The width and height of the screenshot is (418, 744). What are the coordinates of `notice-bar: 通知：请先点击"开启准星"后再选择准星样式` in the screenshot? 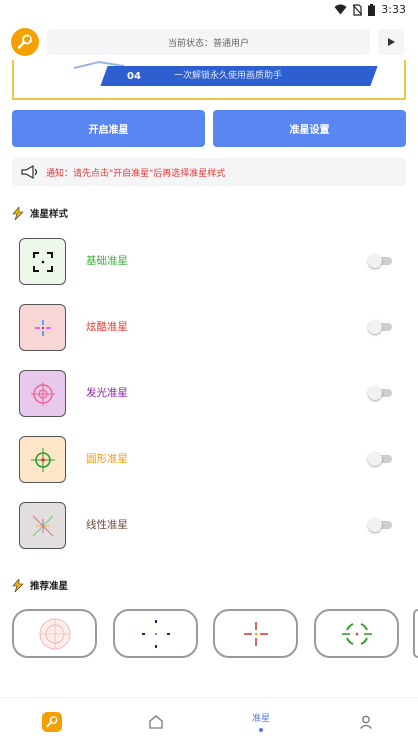 It's located at (209, 172).